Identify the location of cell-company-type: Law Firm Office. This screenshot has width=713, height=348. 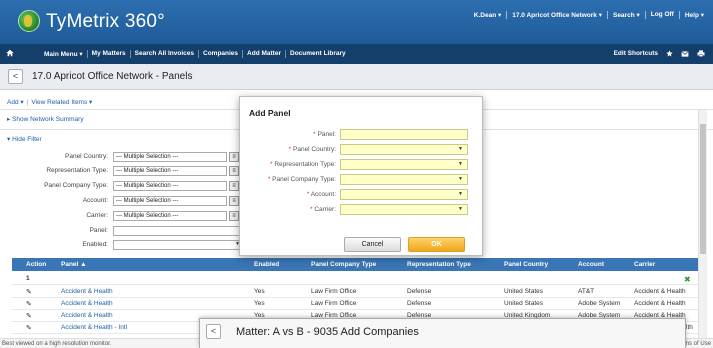
(334, 303).